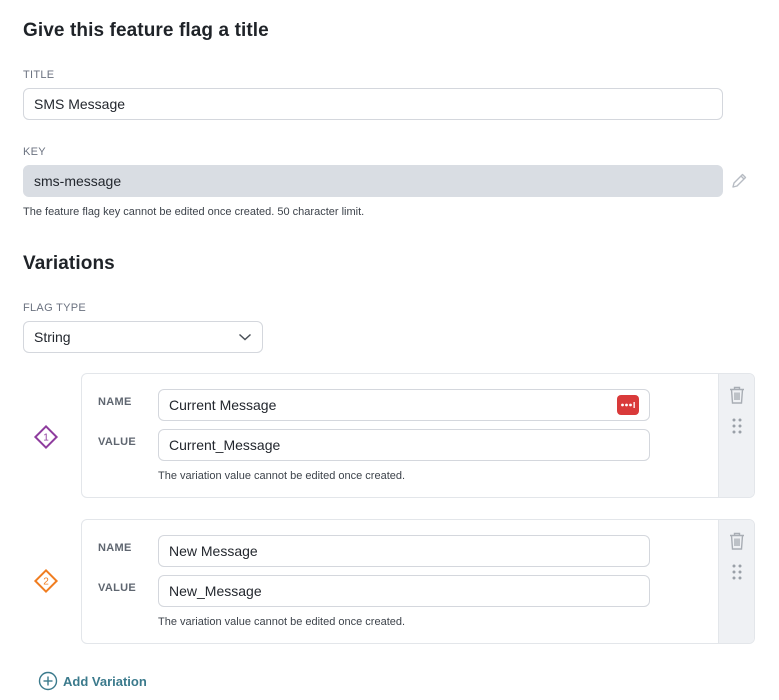  I want to click on chevron-down-icon, so click(245, 337).